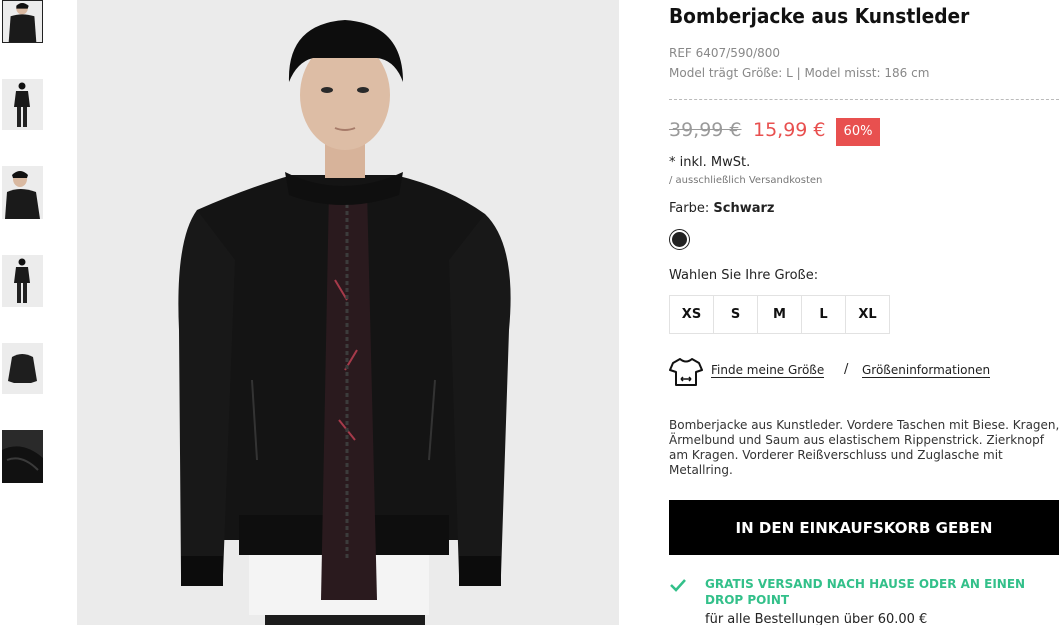  I want to click on size-option-m: M, so click(779, 314).